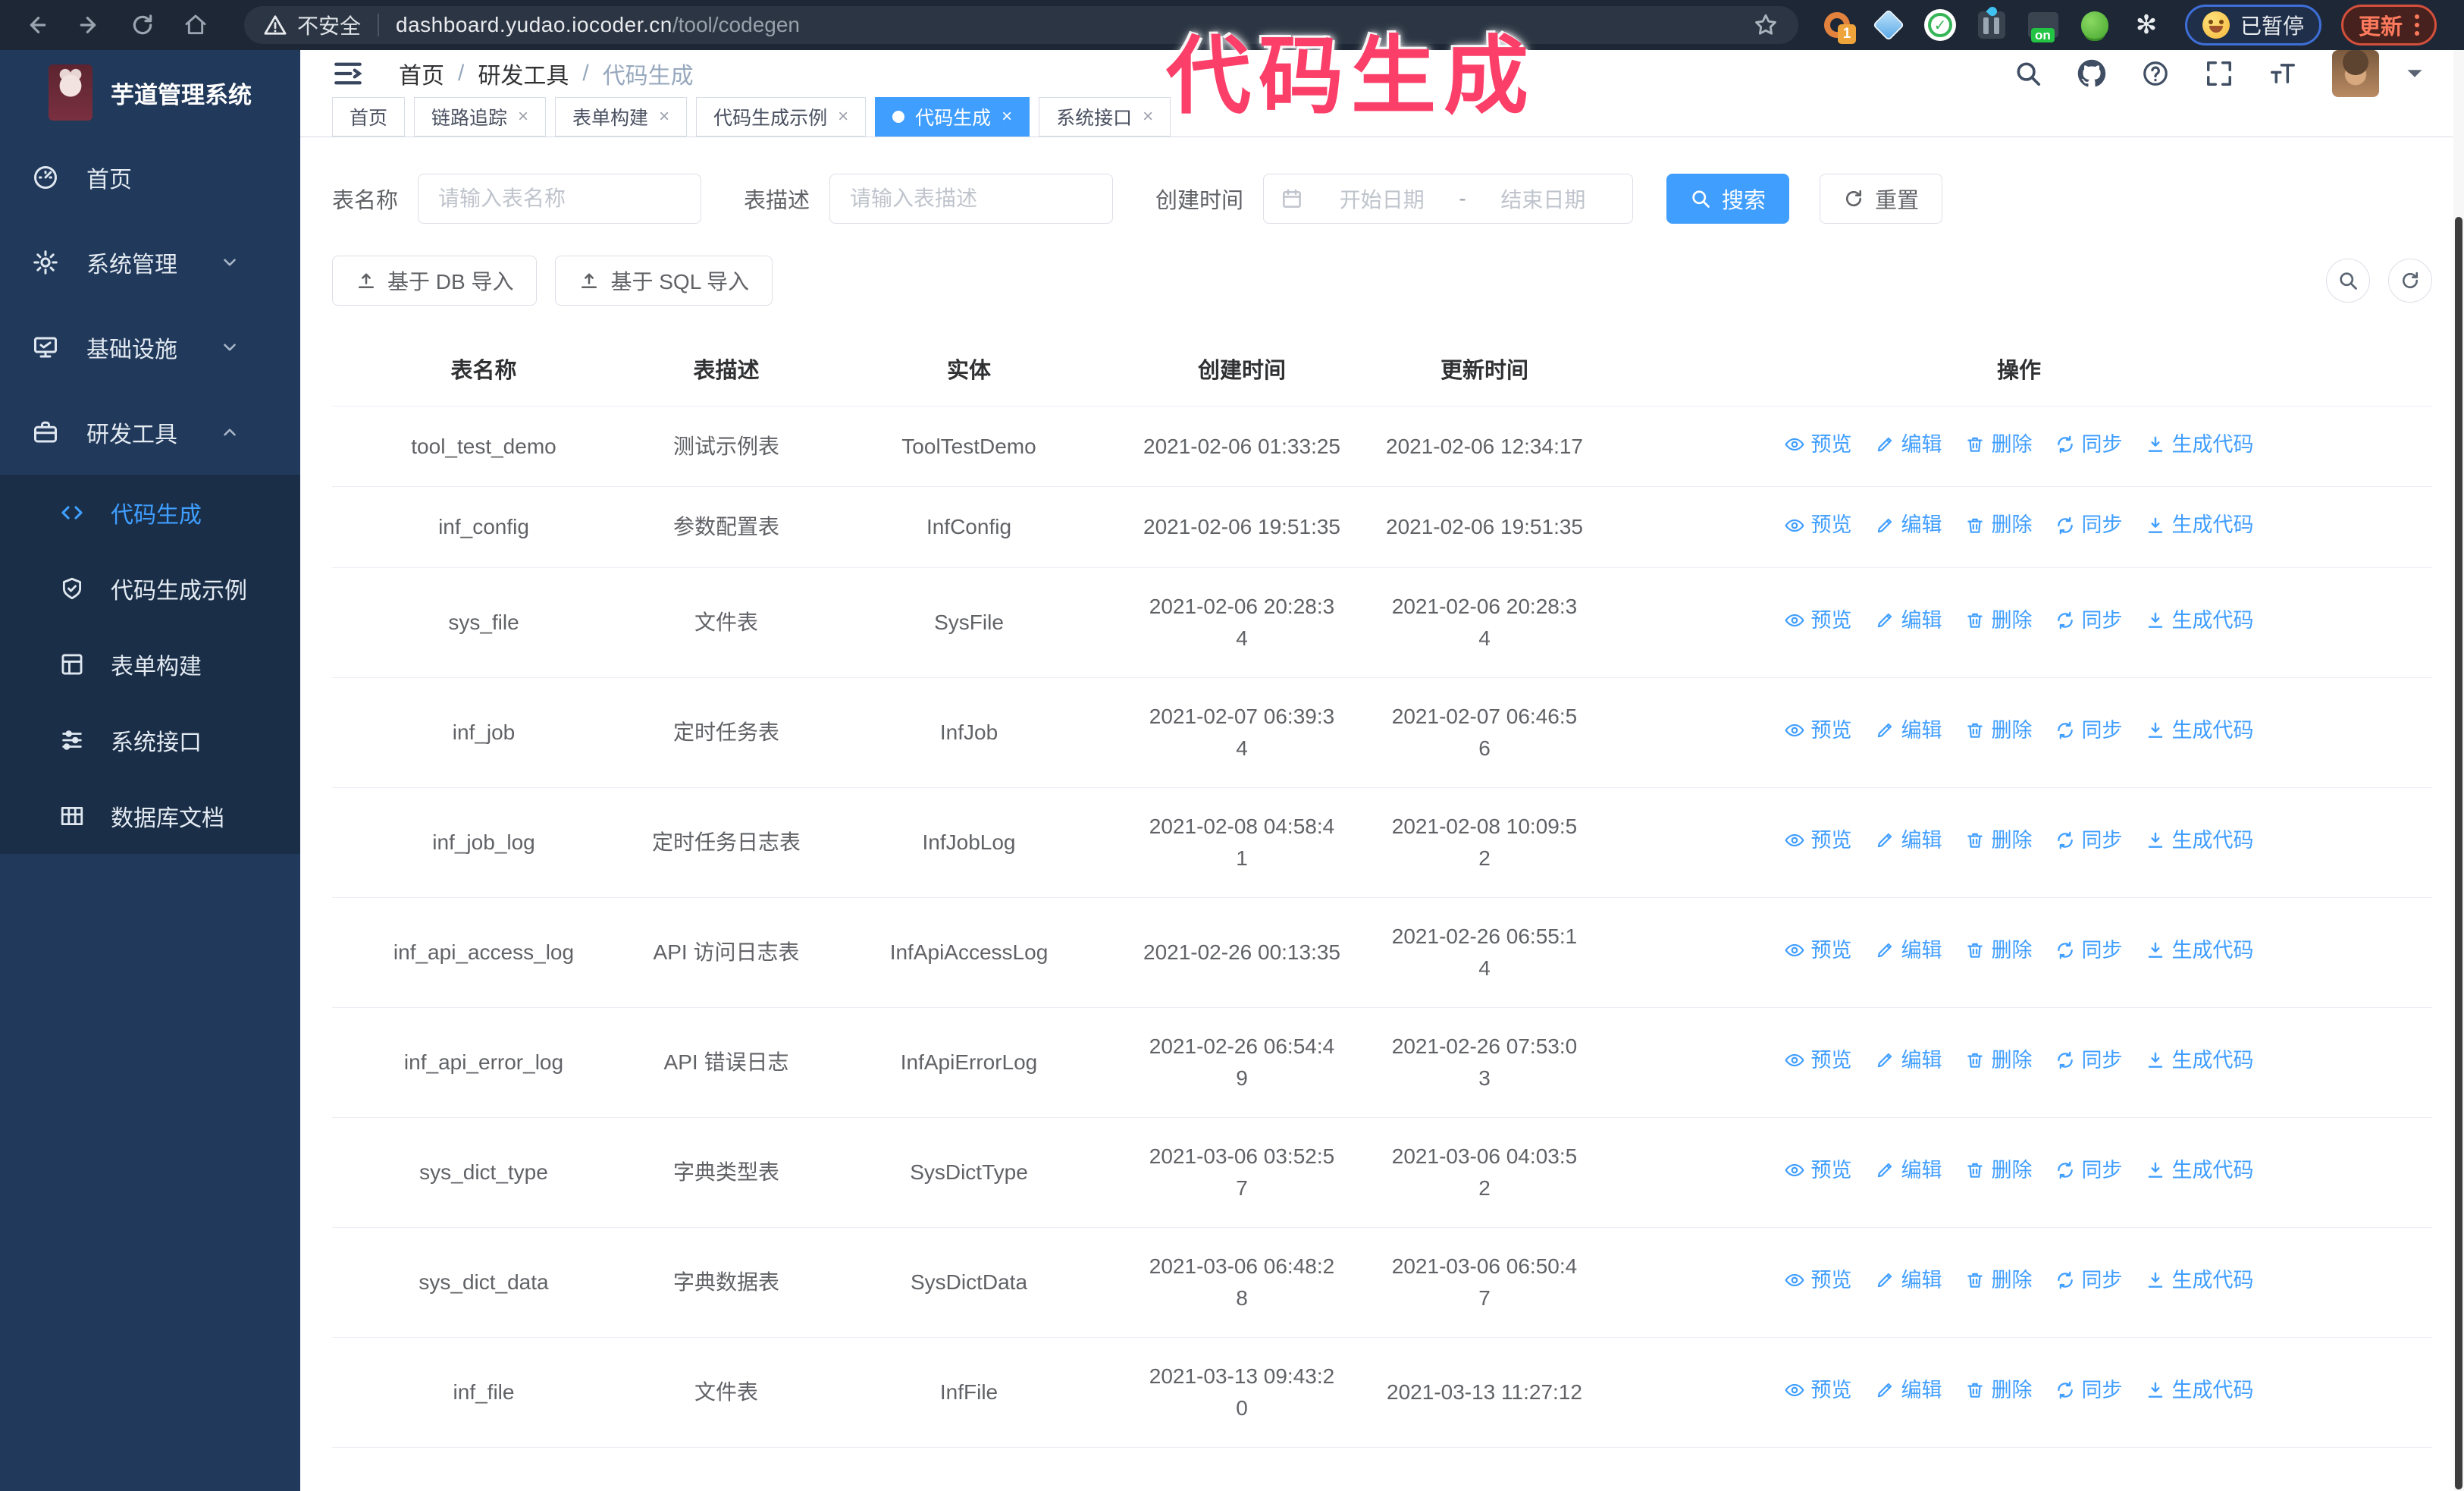 This screenshot has width=2464, height=1491. What do you see at coordinates (1992, 23) in the screenshot?
I see `extension-columns-icon` at bounding box center [1992, 23].